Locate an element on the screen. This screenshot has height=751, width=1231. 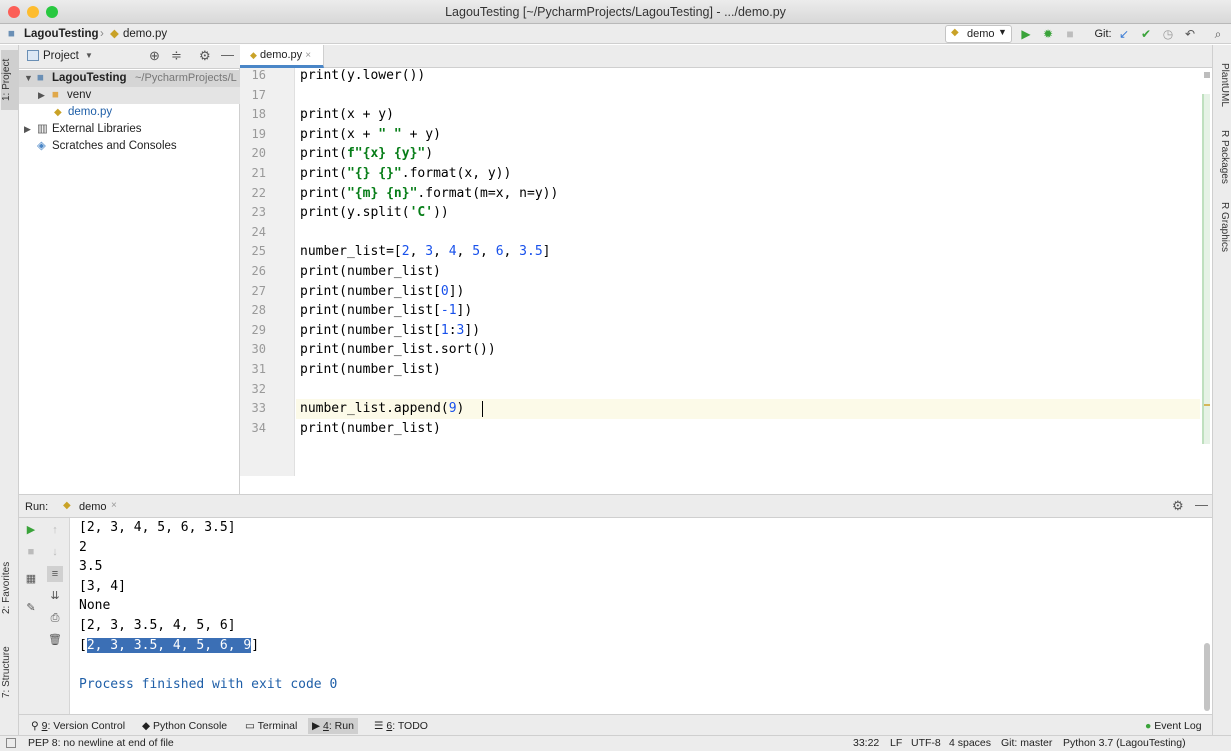
git-branch: Git: master is located at coordinates (1026, 743).